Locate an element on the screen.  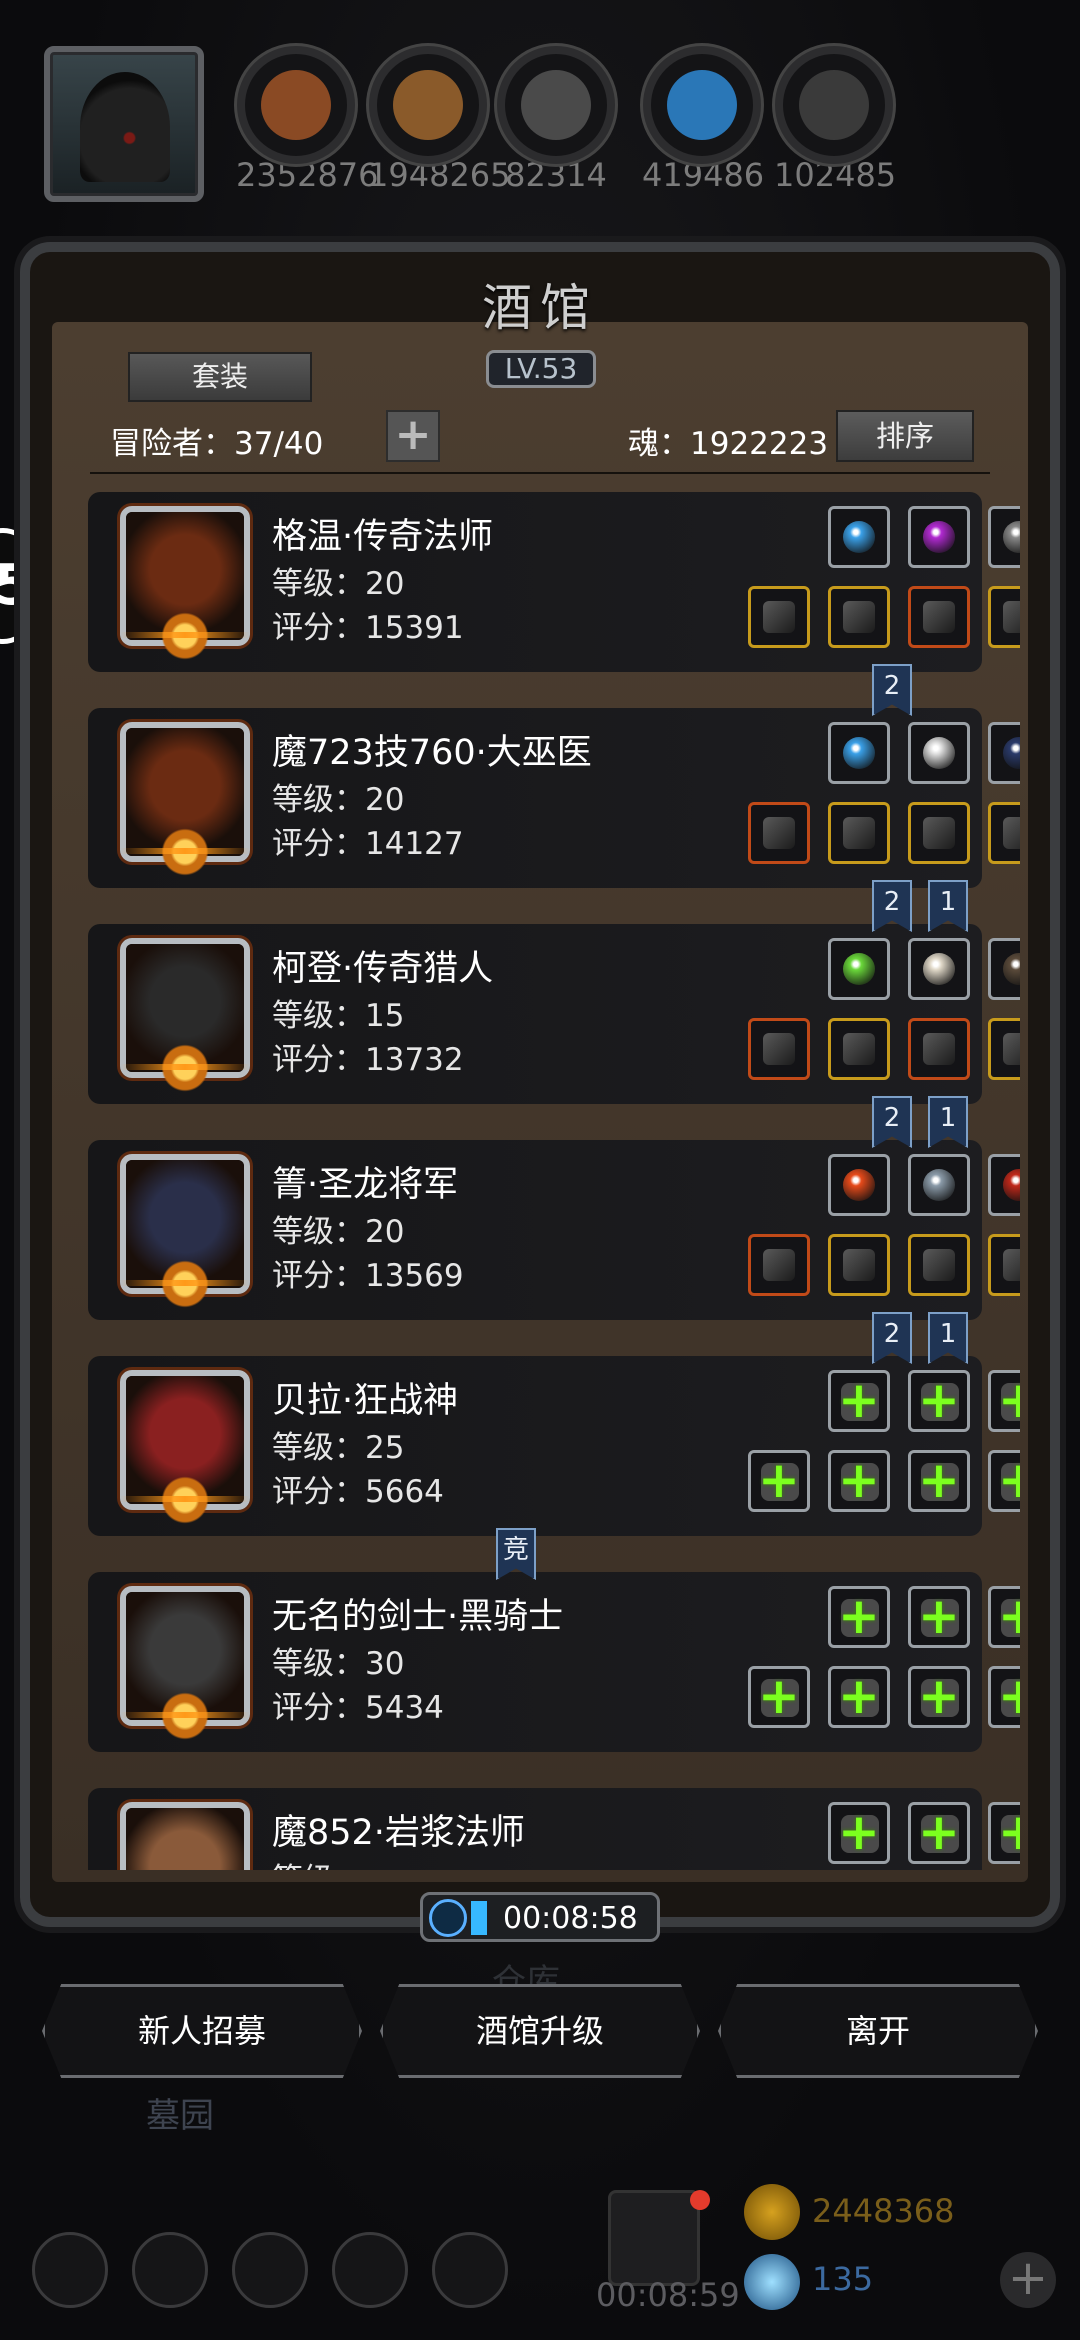
hero-level: 等级： is located at coordinates (318, 1862).